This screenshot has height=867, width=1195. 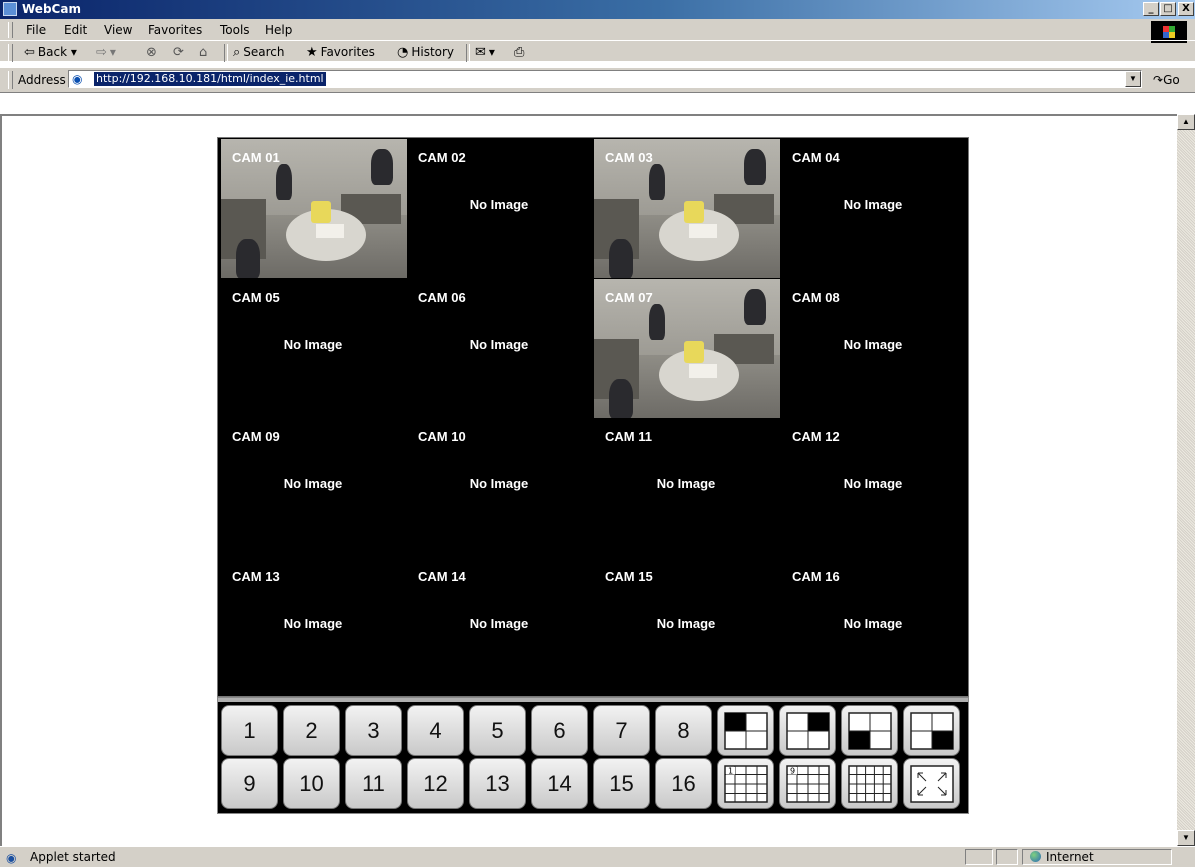 I want to click on channel-button-13: 13, so click(x=497, y=783).